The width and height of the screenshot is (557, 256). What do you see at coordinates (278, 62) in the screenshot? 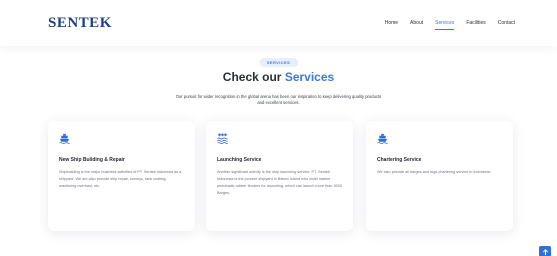
I see `section-tag: SERVICES` at bounding box center [278, 62].